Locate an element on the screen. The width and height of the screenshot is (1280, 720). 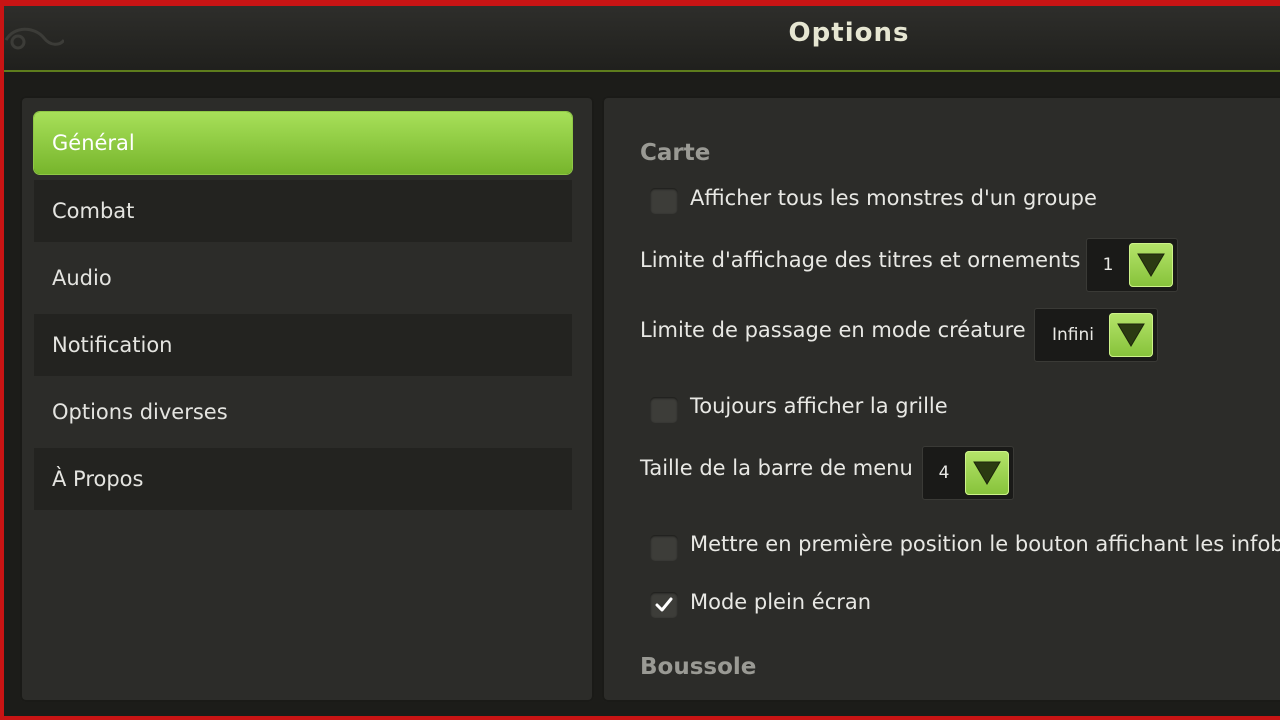
sidebar-item-general: Général is located at coordinates (303, 143).